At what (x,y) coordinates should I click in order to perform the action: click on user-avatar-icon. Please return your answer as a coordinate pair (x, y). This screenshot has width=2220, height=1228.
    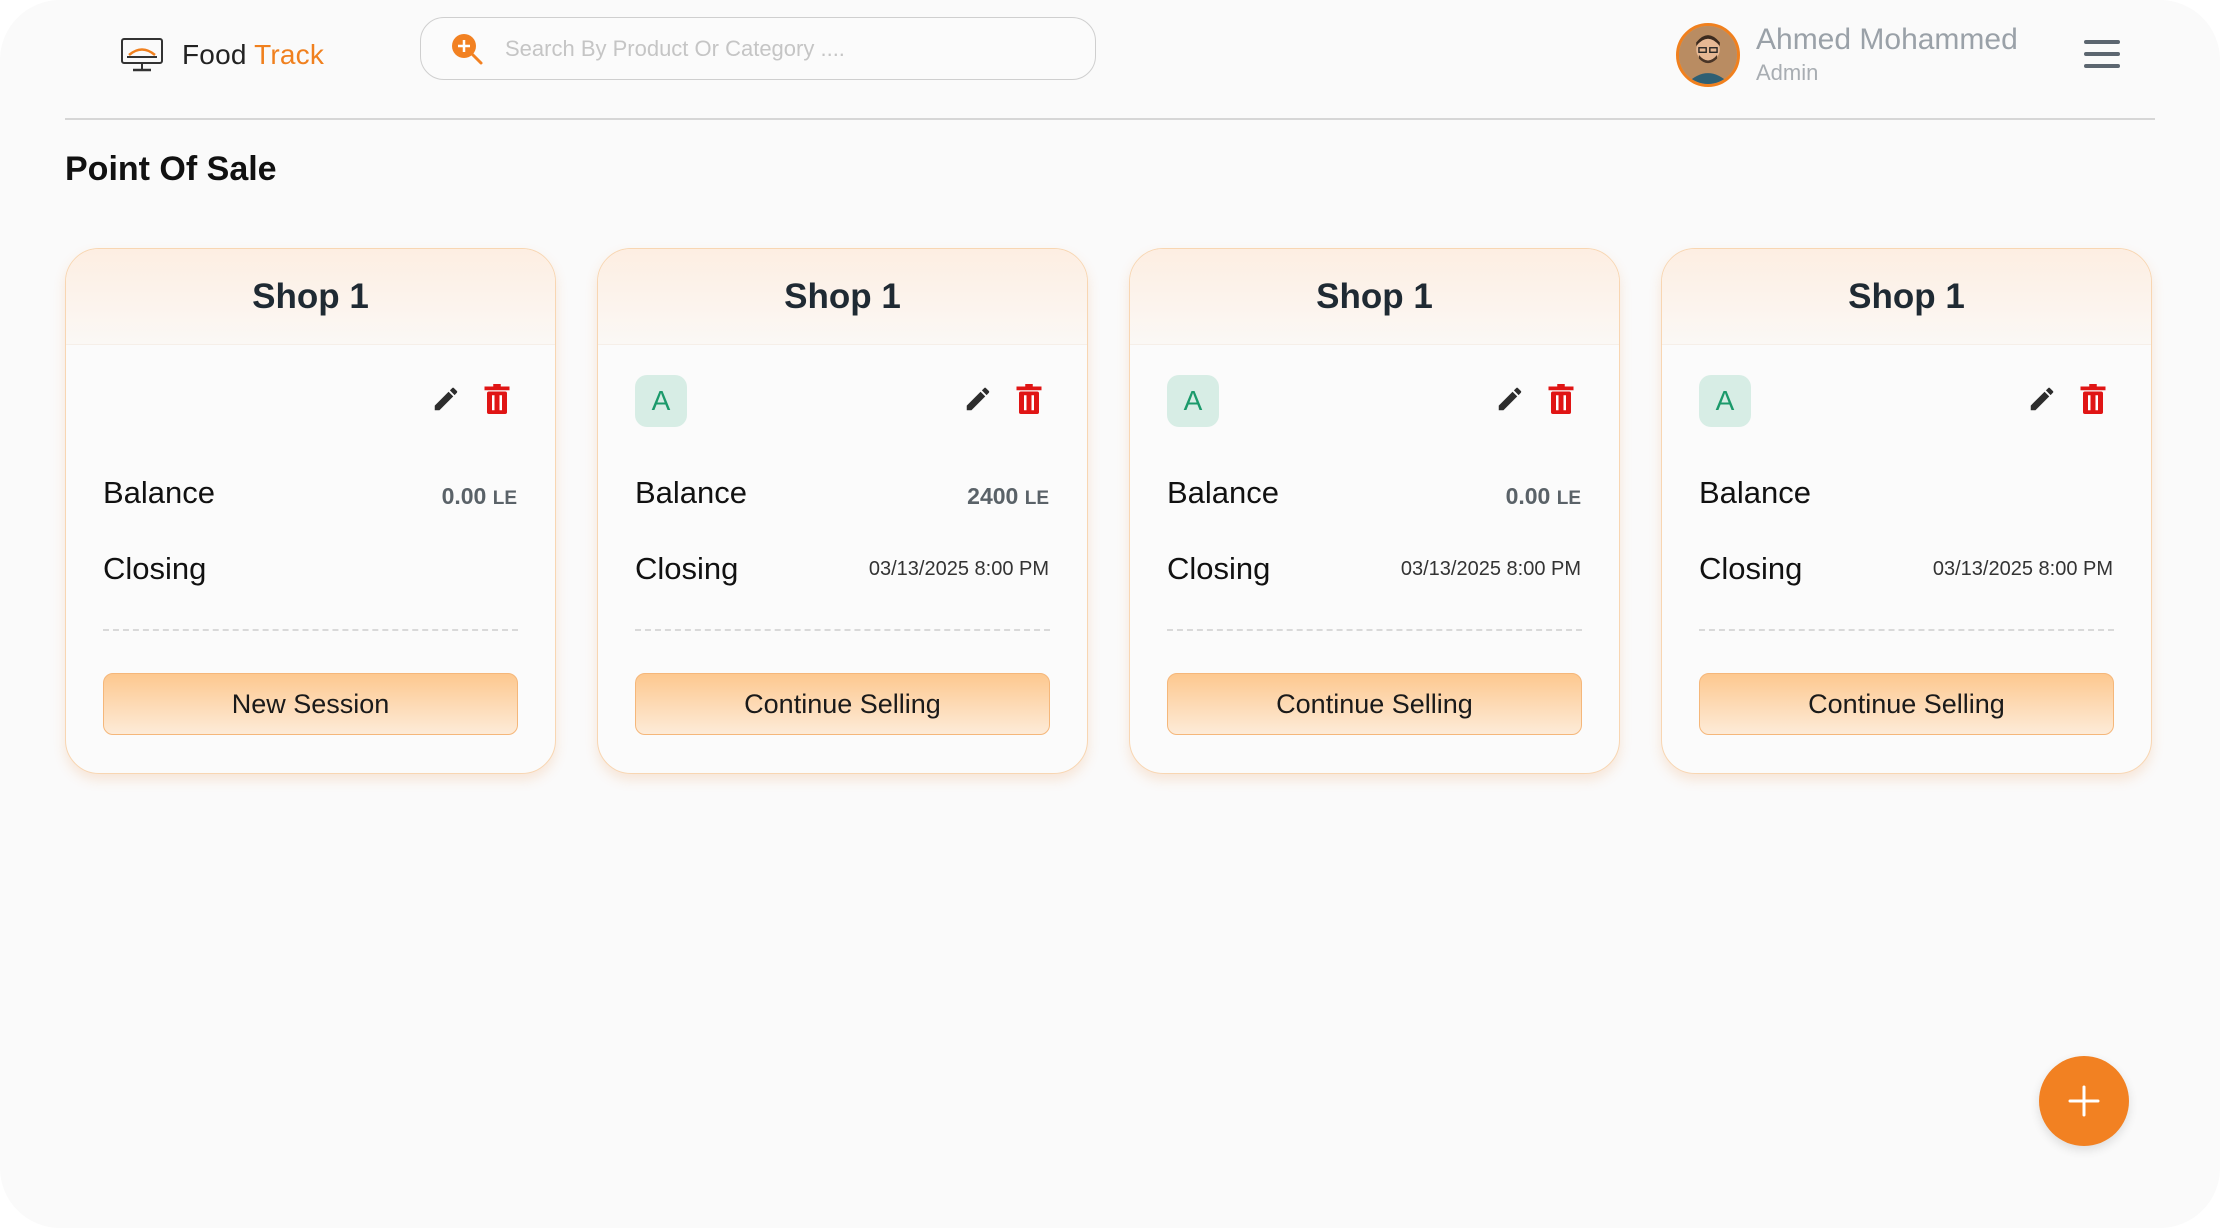
    Looking at the image, I should click on (1708, 55).